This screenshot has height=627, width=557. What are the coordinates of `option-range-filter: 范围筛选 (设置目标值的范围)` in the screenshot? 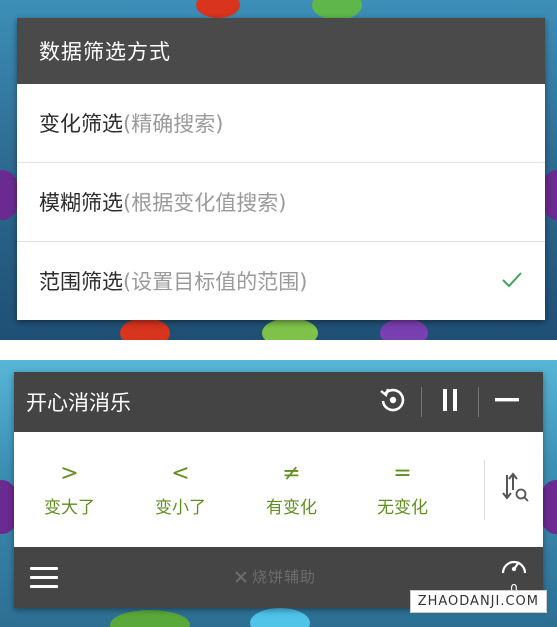 It's located at (281, 281).